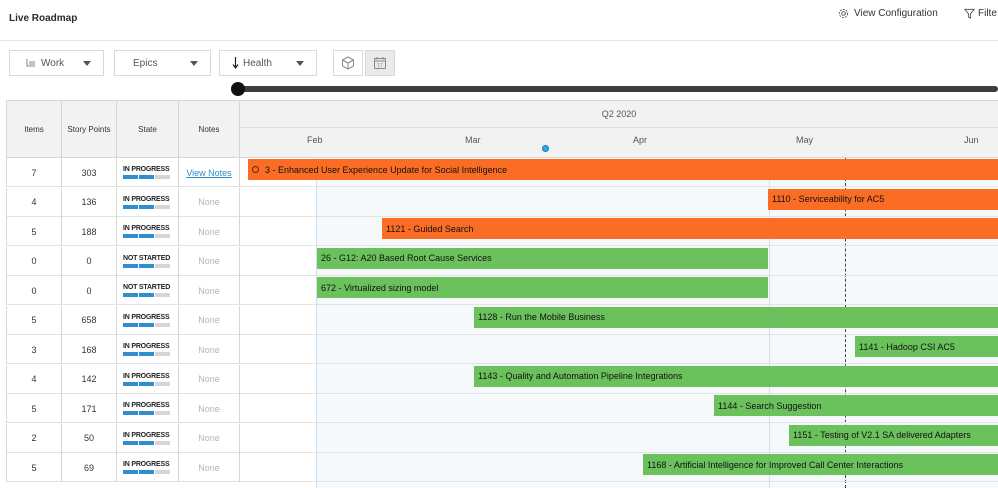  Describe the element at coordinates (162, 63) in the screenshot. I see `epics-dropdown: Epics` at that location.